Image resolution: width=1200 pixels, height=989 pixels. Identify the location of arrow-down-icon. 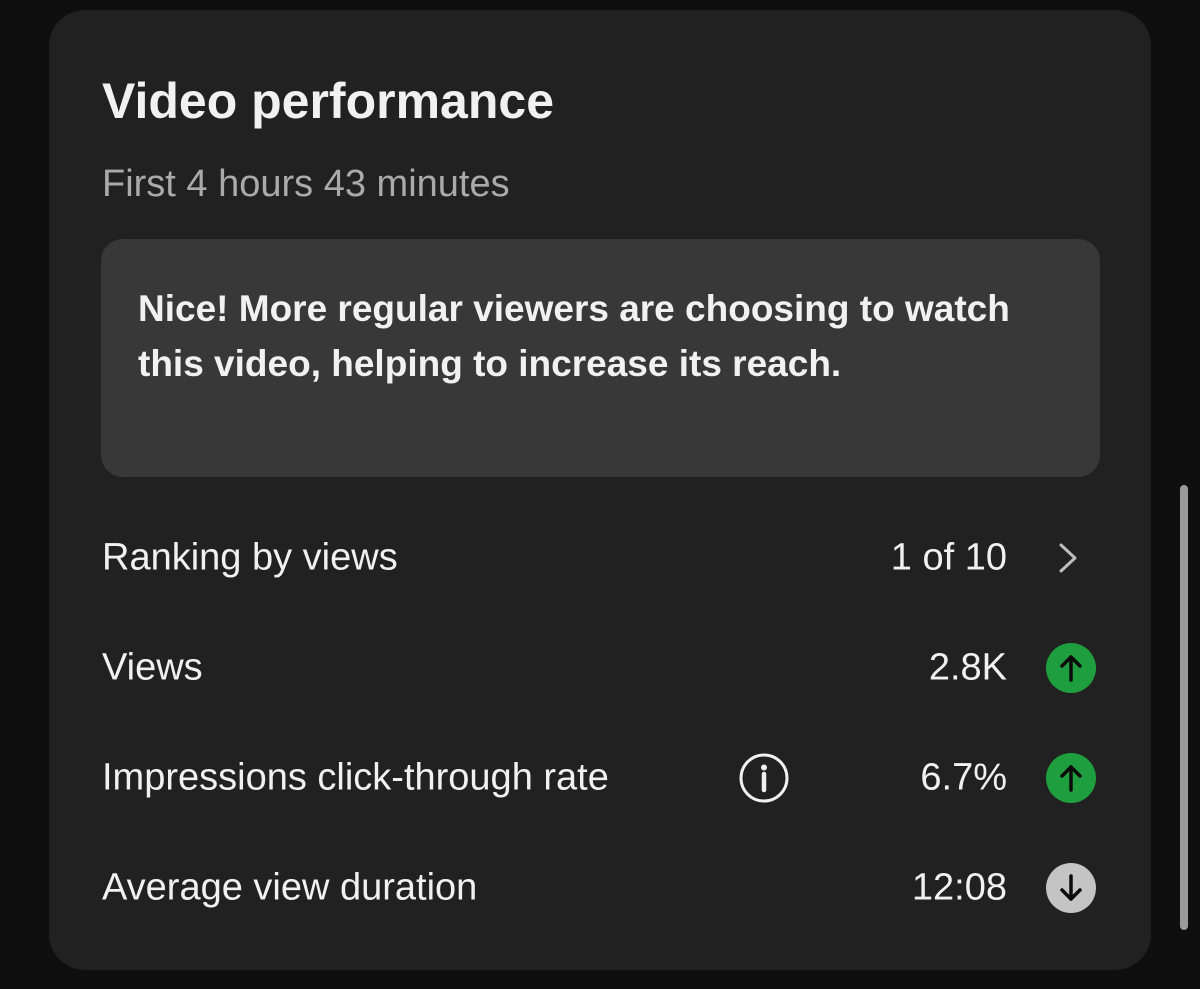
(1071, 888).